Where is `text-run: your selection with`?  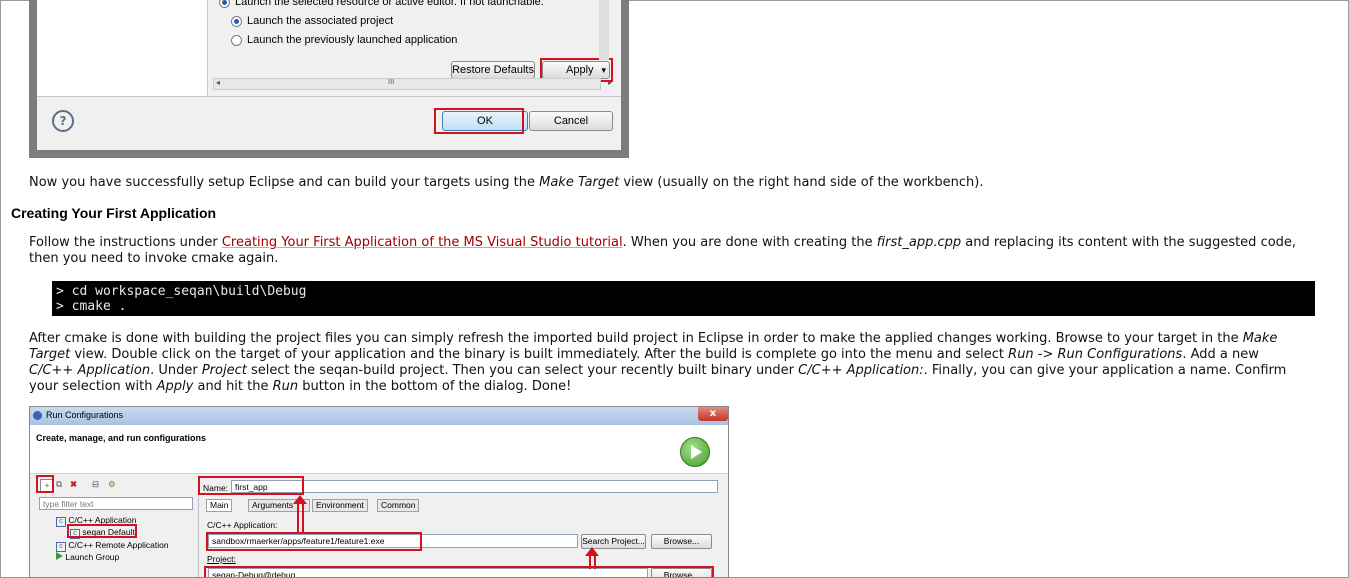
text-run: your selection with is located at coordinates (93, 386).